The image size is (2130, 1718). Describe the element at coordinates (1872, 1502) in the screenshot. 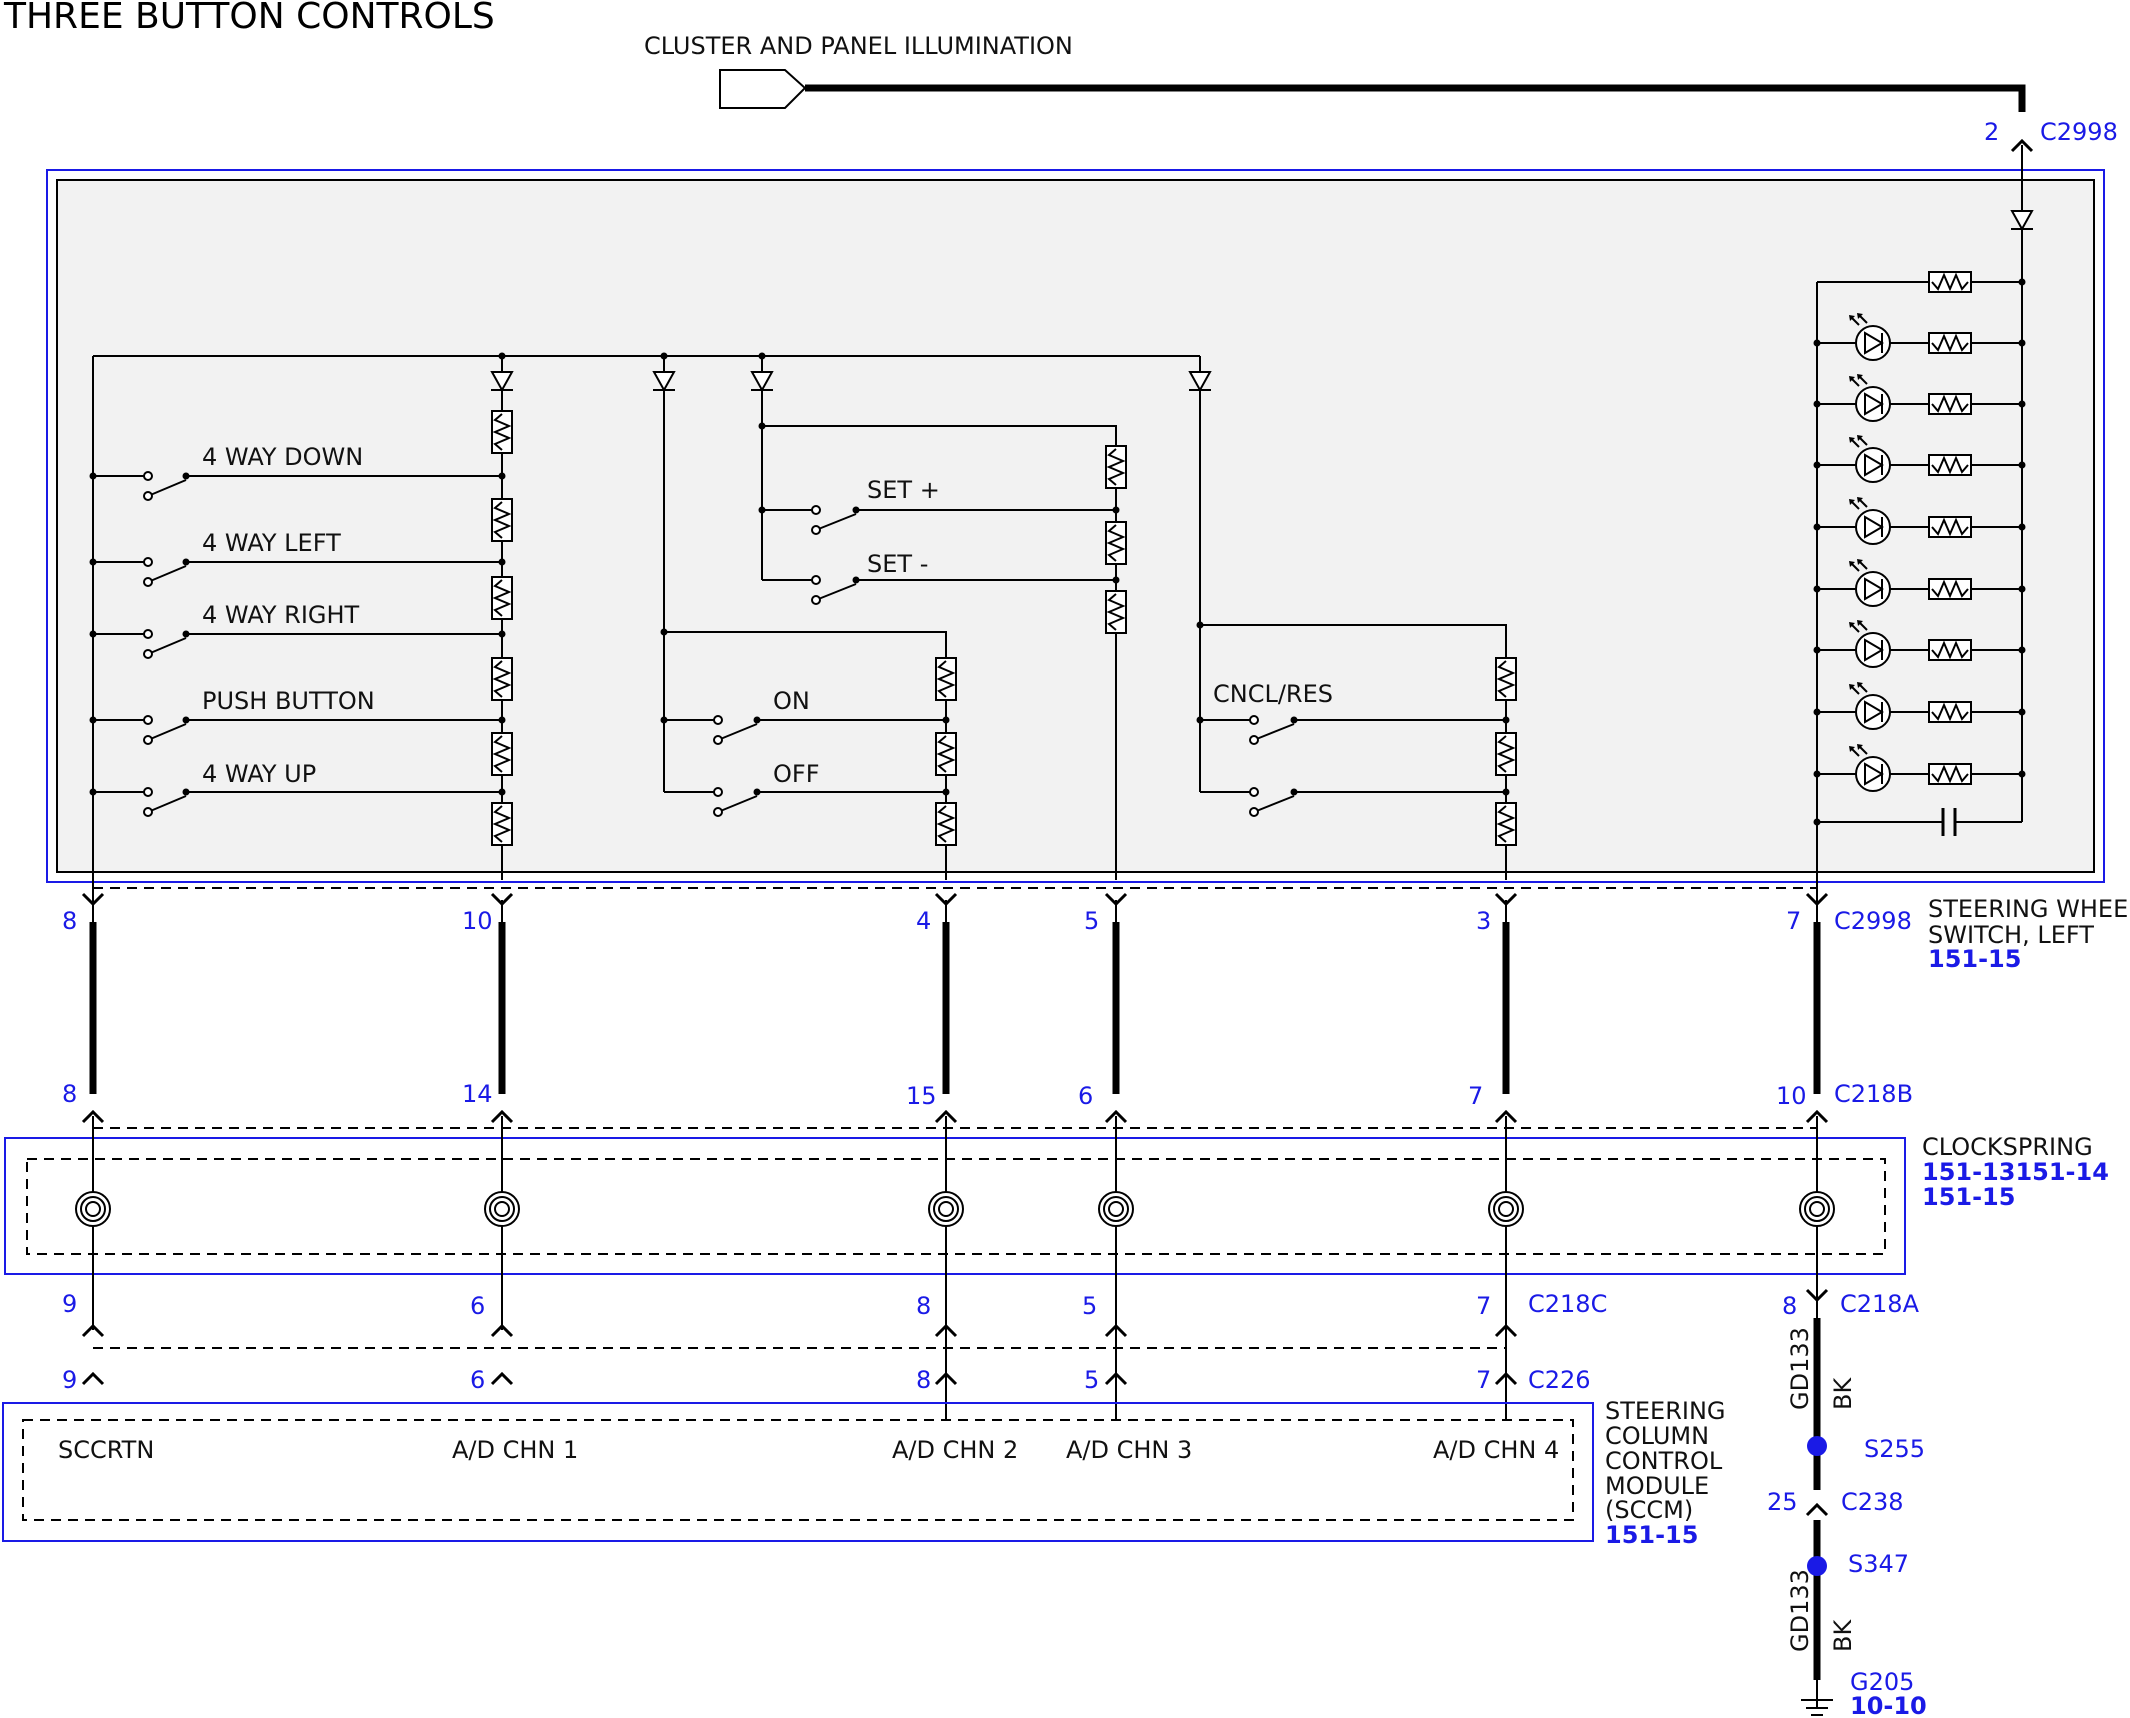

I see `c238-label: C238` at that location.